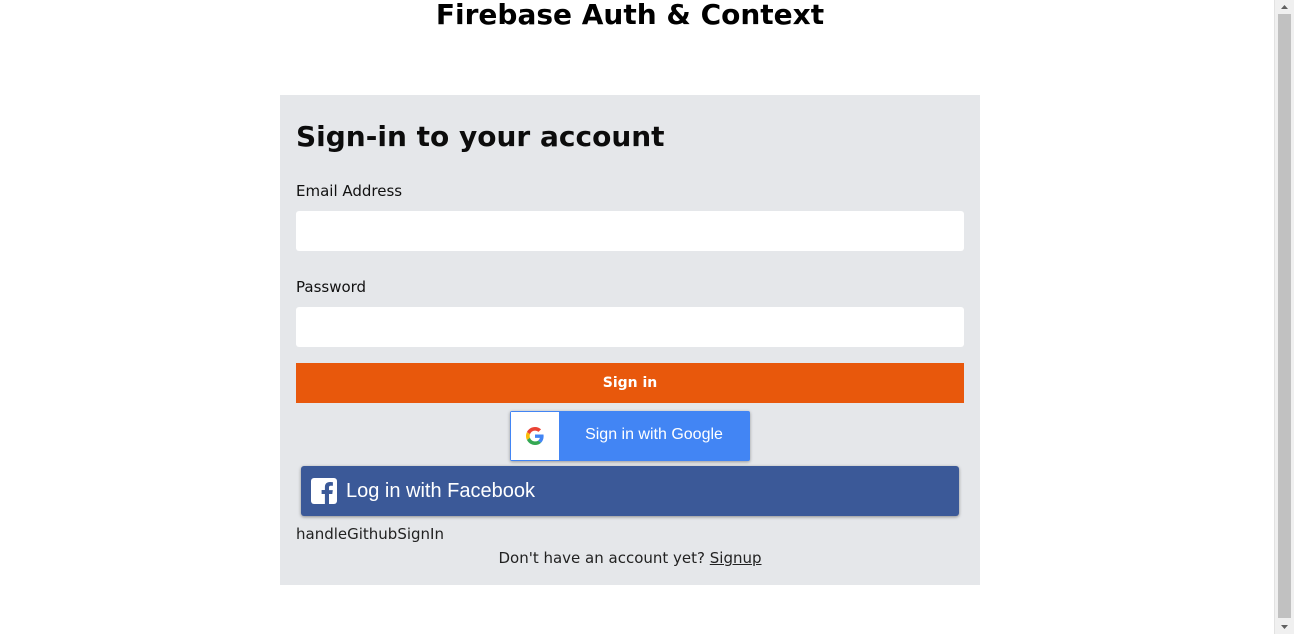 This screenshot has height=634, width=1294. I want to click on google-g-icon, so click(535, 436).